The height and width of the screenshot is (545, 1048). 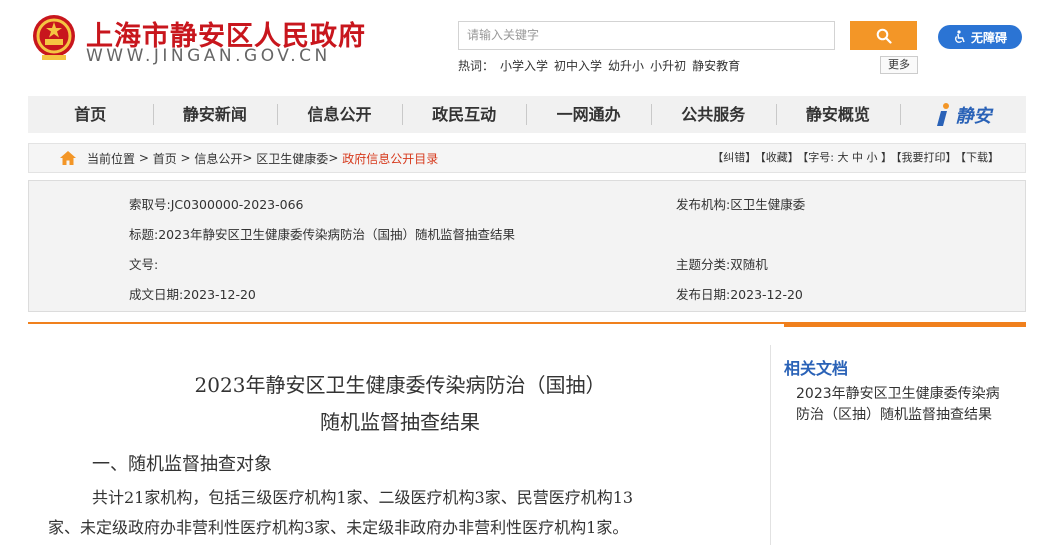 What do you see at coordinates (400, 422) in the screenshot?
I see `article-title-line2: 随机监督抽查结果` at bounding box center [400, 422].